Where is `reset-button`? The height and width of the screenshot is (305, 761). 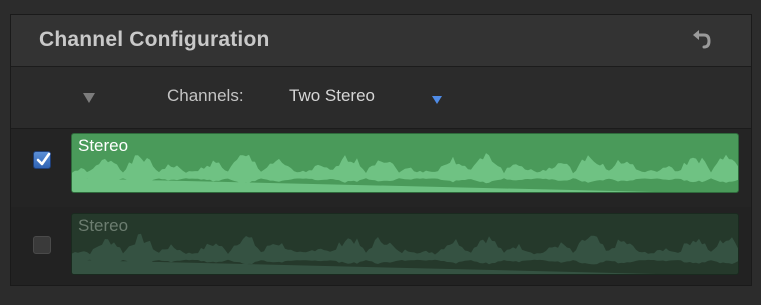
reset-button is located at coordinates (702, 41).